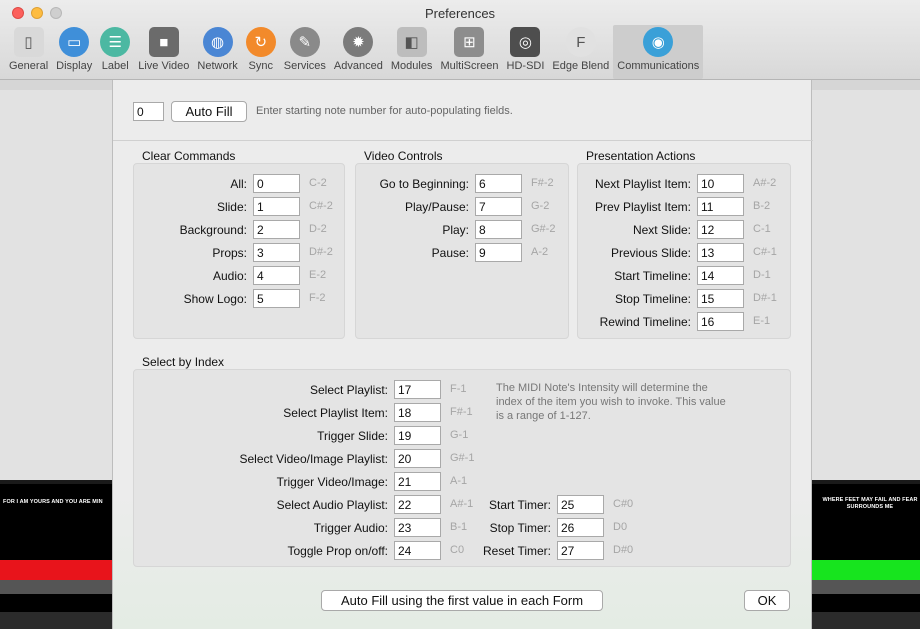 This screenshot has height=629, width=920. Describe the element at coordinates (526, 52) in the screenshot. I see `toolbar-item-hd-sdi: ◎ HD-SDI` at that location.